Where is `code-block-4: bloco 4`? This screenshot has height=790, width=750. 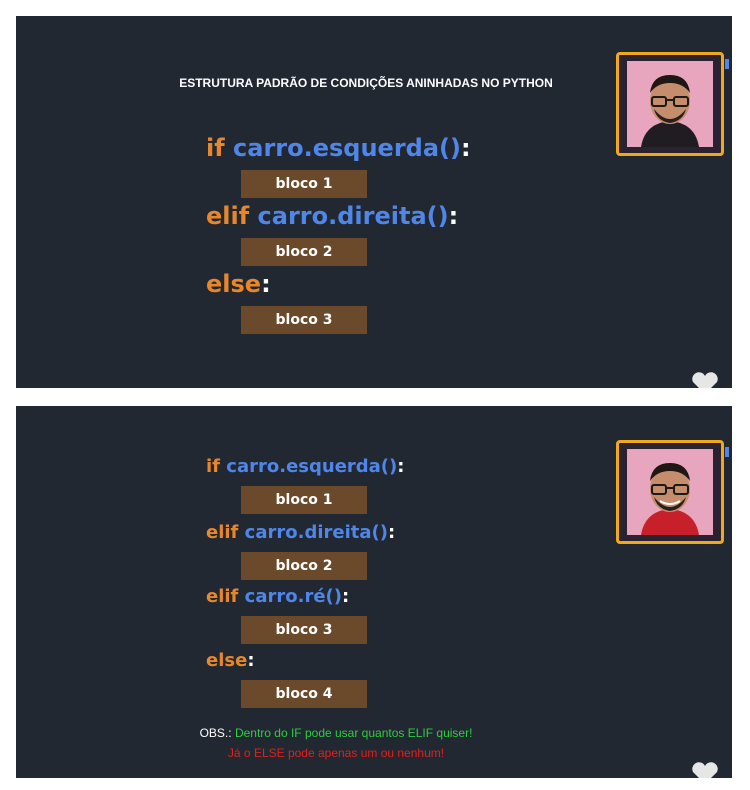 code-block-4: bloco 4 is located at coordinates (304, 694).